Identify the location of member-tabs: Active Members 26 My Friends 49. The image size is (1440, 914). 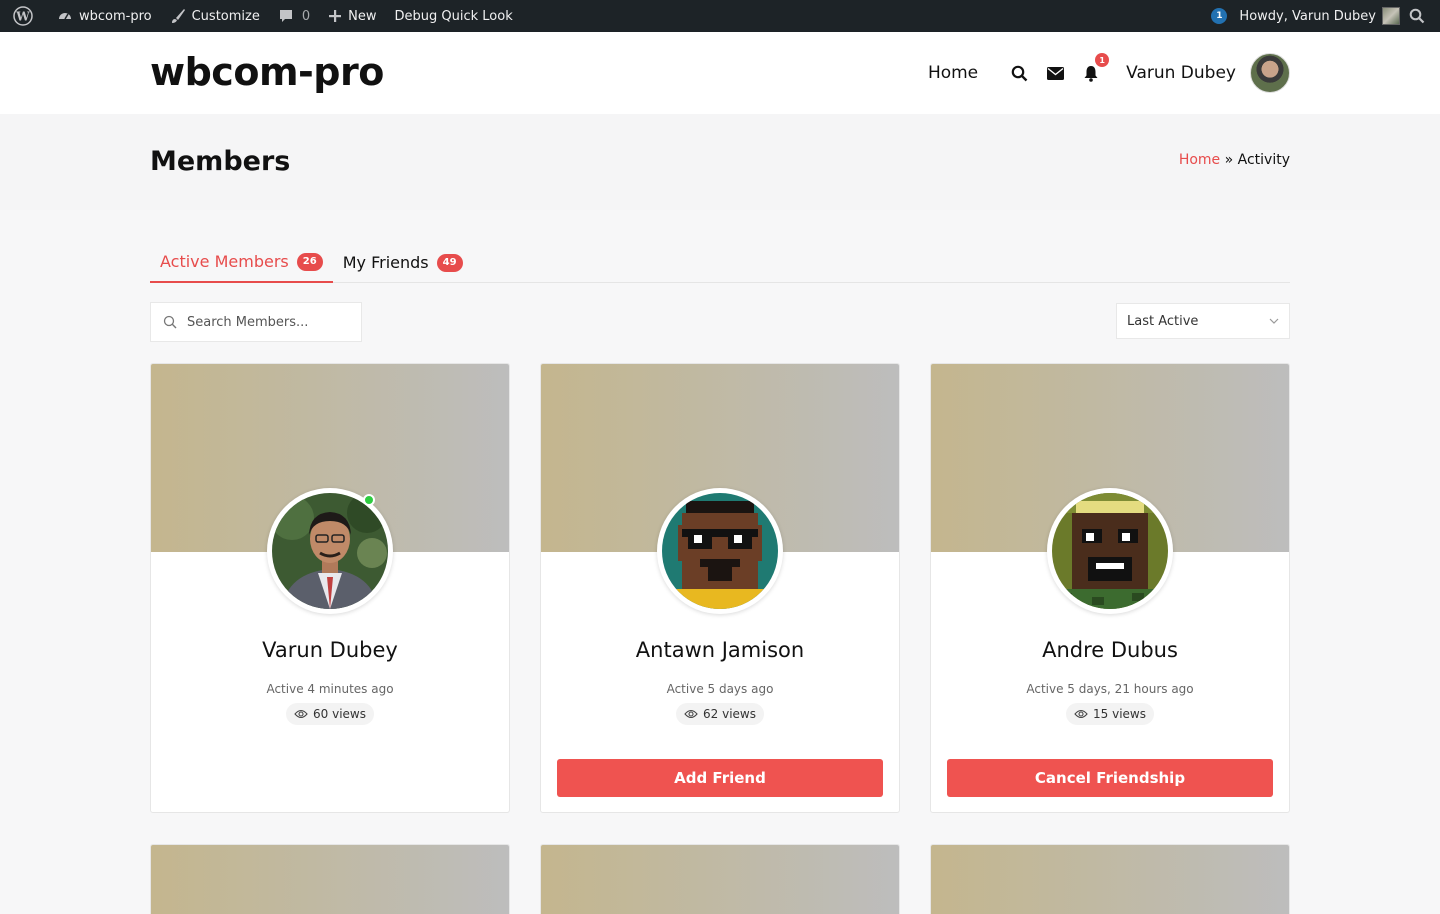
(720, 262).